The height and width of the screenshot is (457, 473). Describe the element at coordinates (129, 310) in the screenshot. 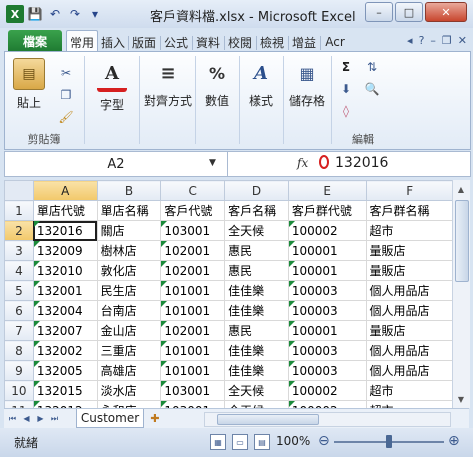

I see `cell-b6: 台南店` at that location.